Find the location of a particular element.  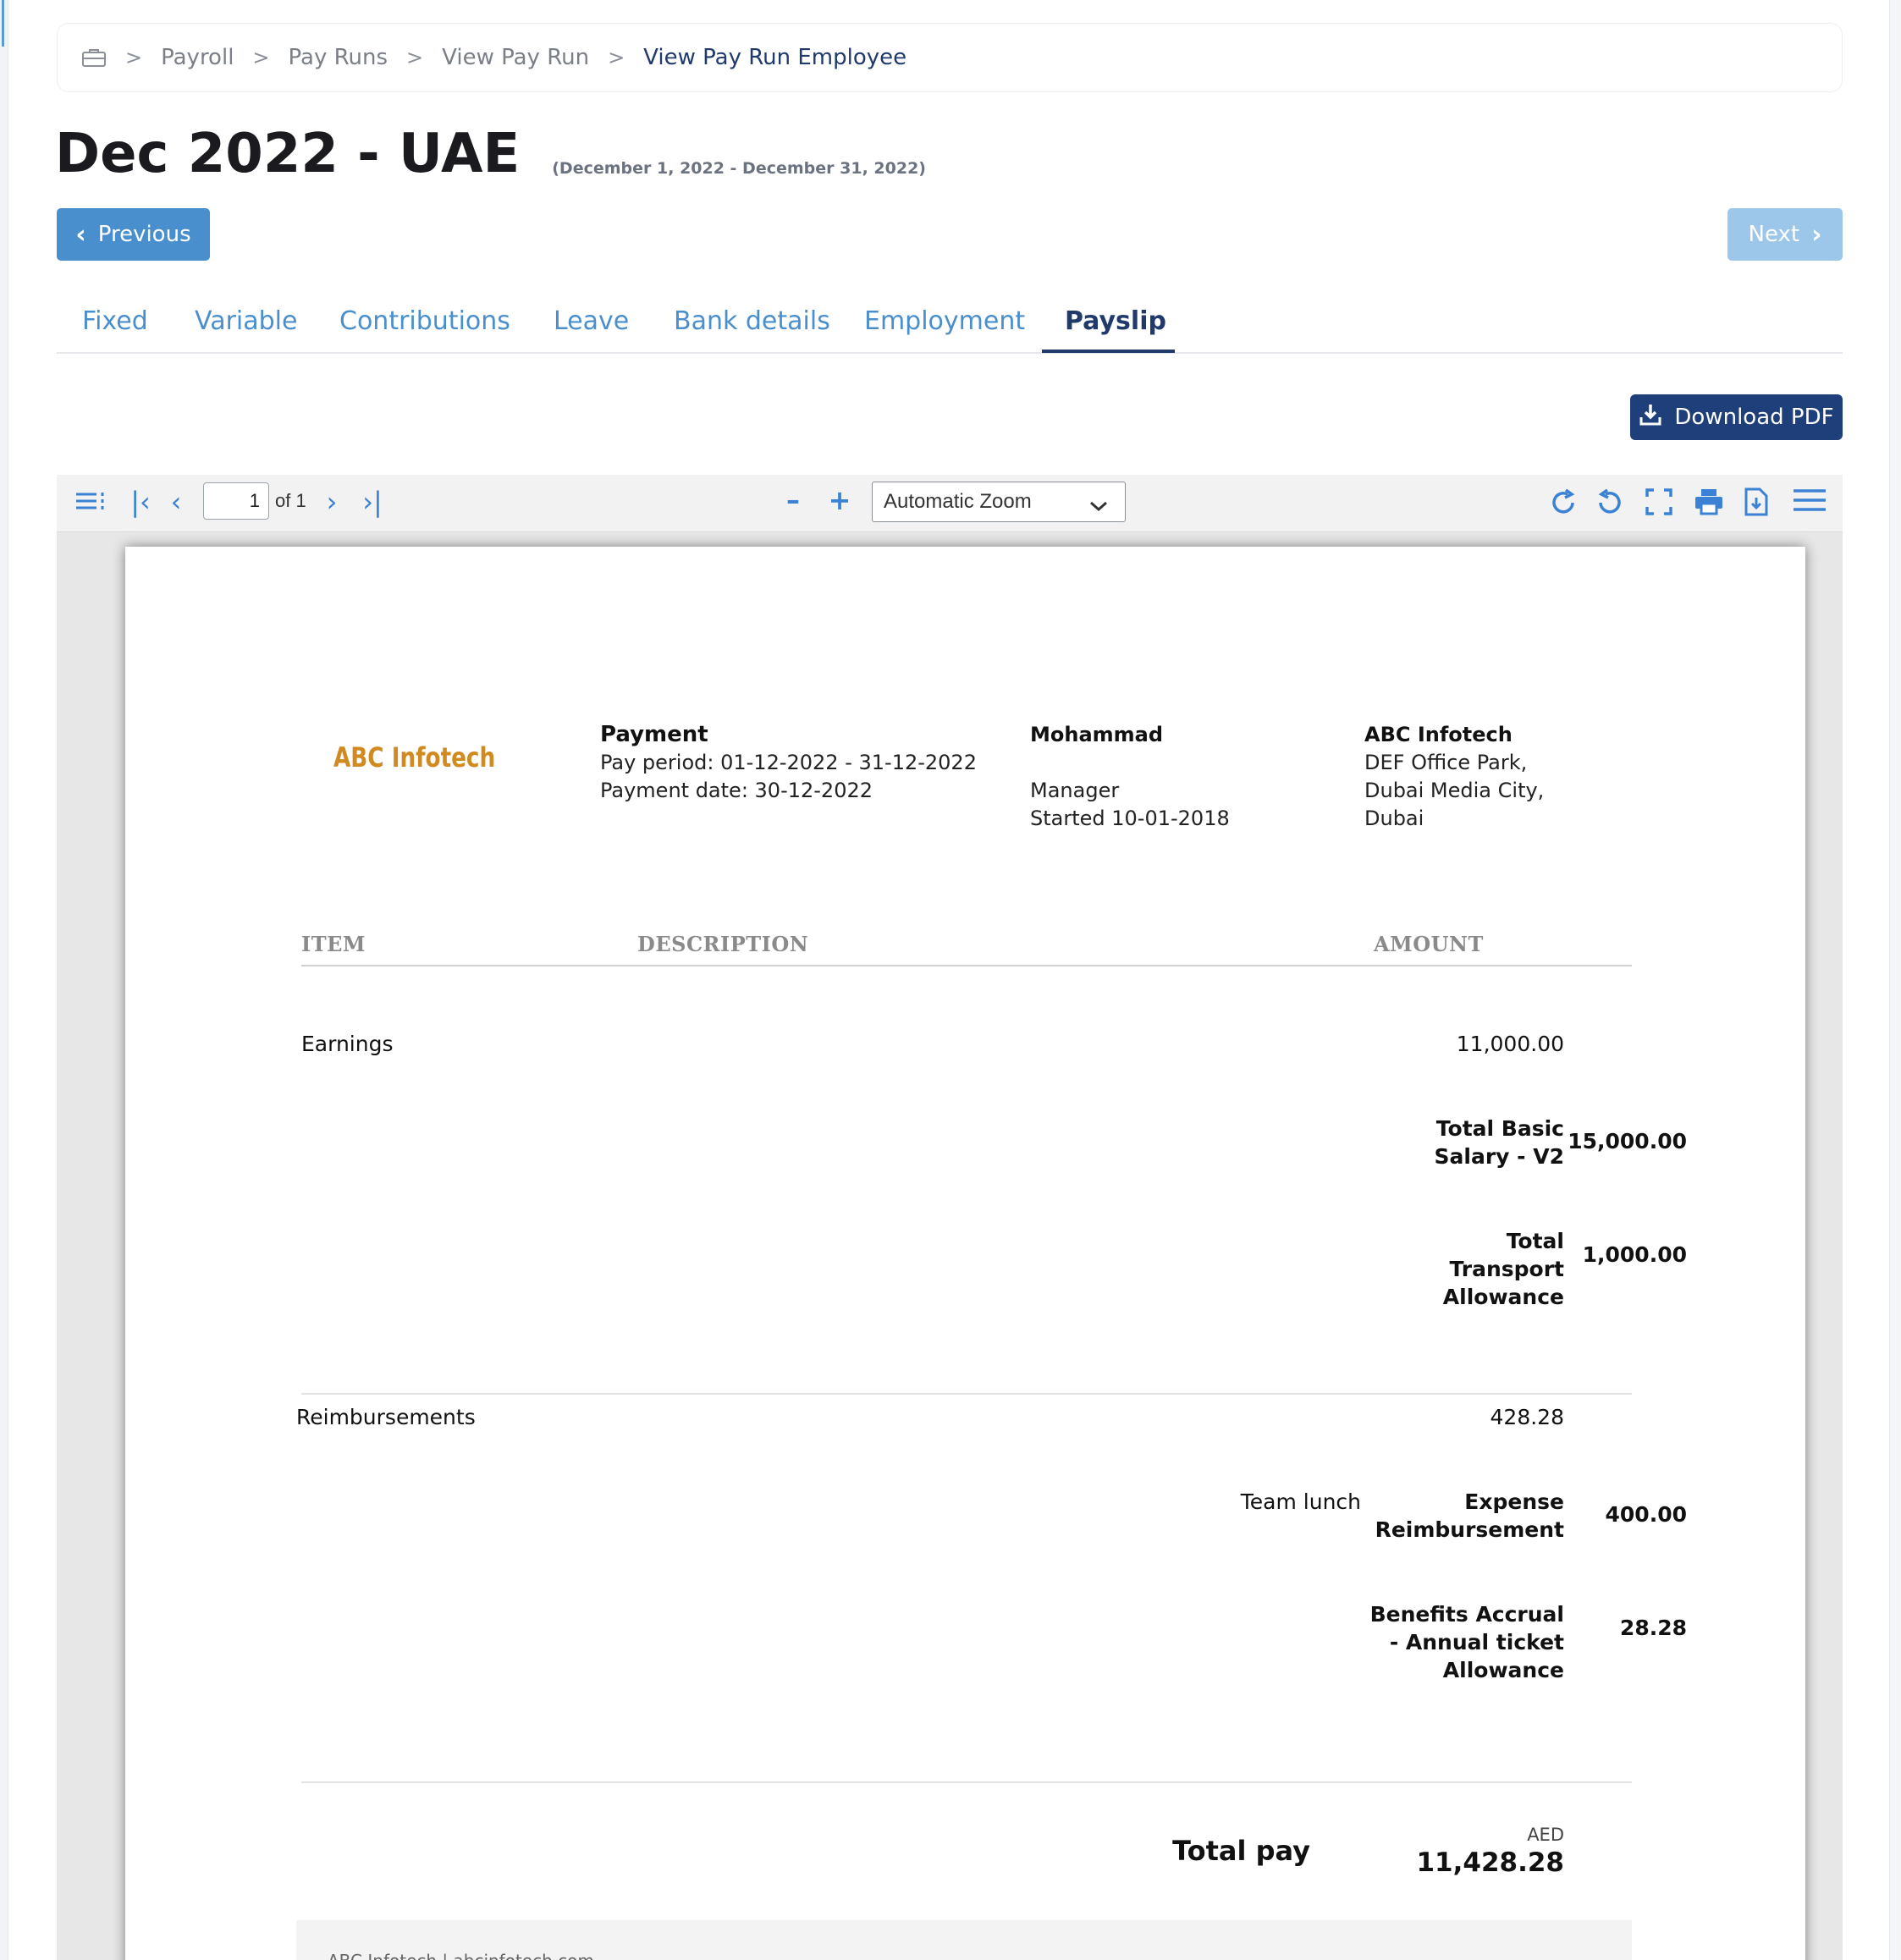

line-label-part: Total is located at coordinates (1535, 1241).